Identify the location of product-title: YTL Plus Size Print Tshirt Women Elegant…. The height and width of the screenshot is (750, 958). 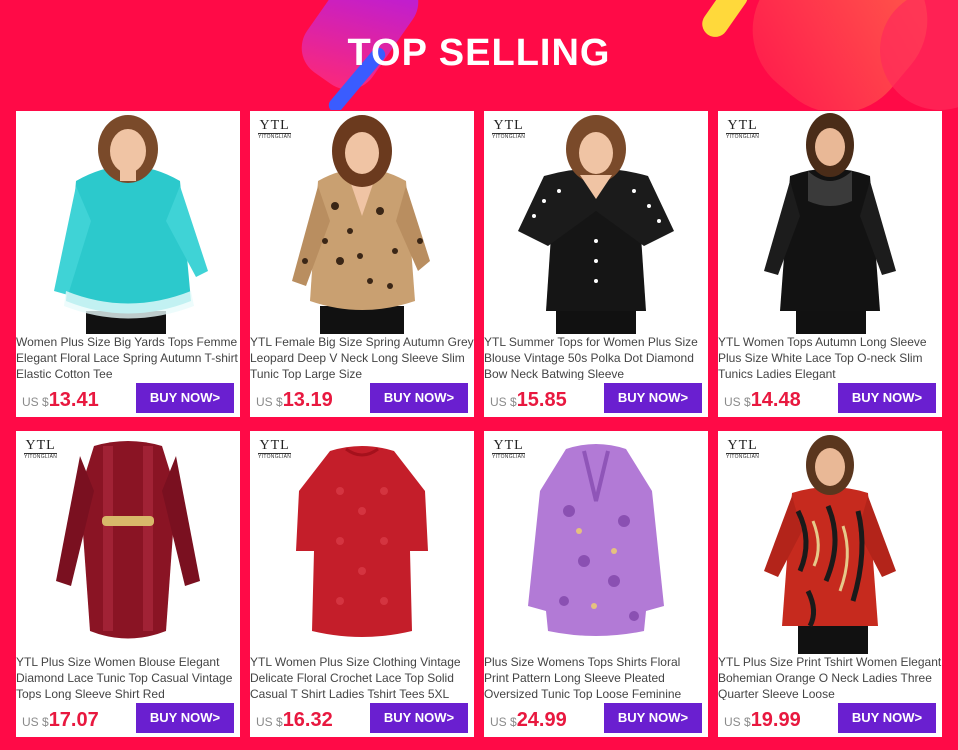
(830, 677).